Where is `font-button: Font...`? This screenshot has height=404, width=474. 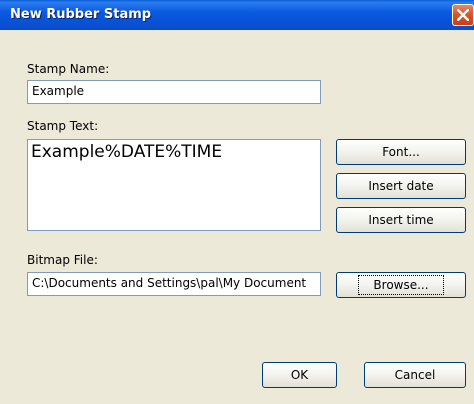
font-button: Font... is located at coordinates (401, 152).